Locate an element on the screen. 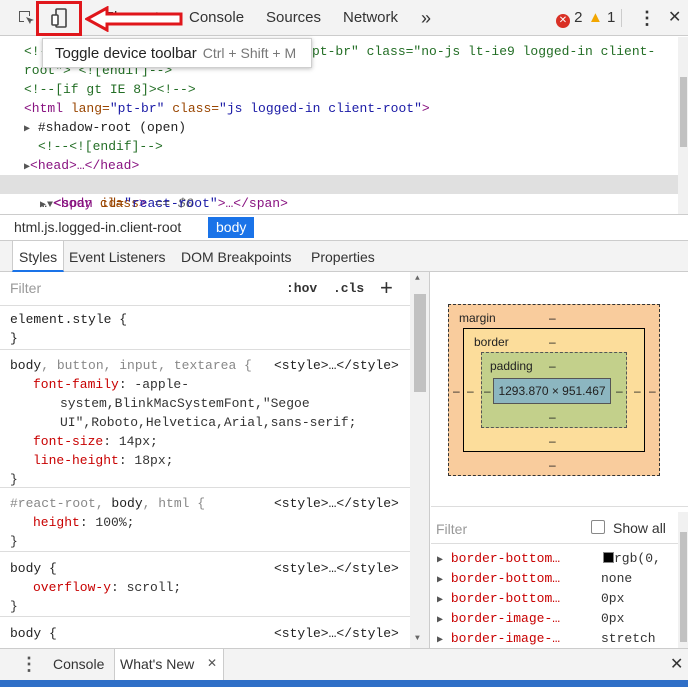 The width and height of the screenshot is (688, 687). padding-right-value: – is located at coordinates (619, 391).